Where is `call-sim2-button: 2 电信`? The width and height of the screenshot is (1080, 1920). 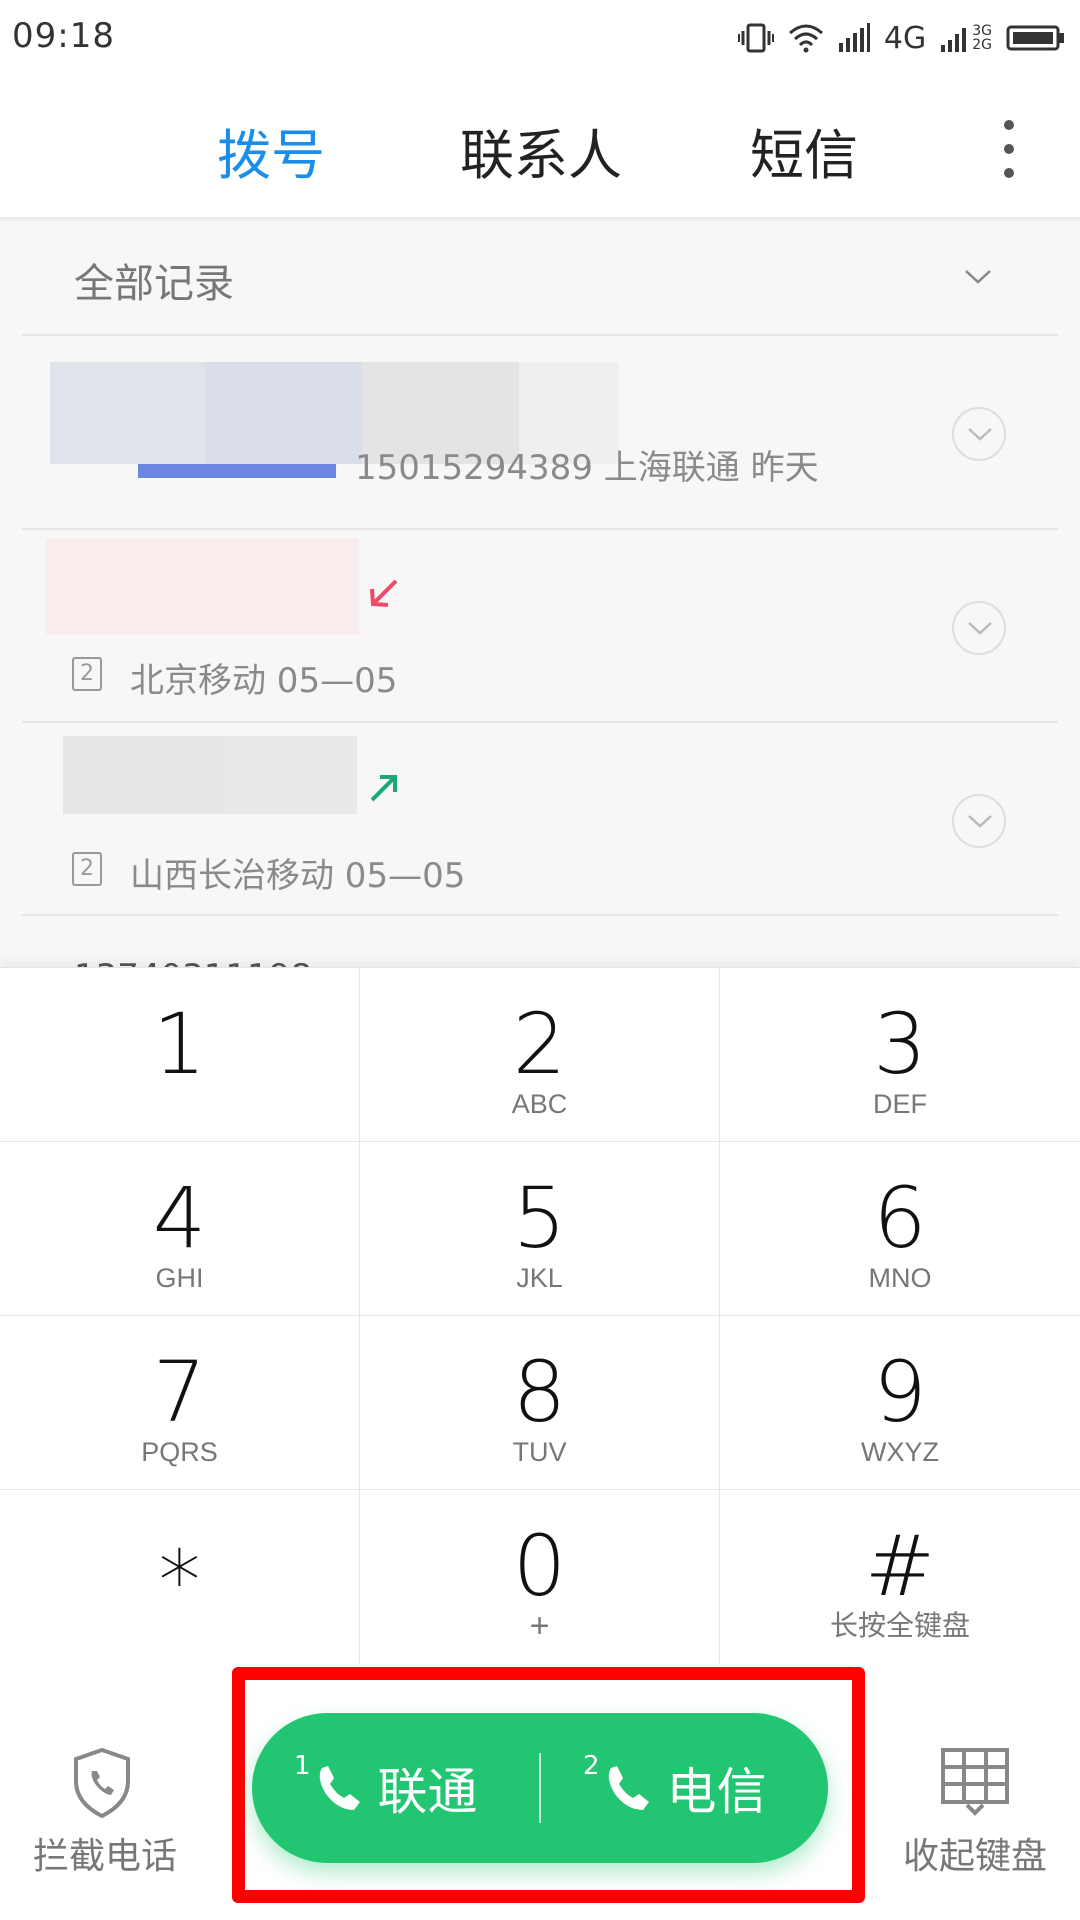 call-sim2-button: 2 电信 is located at coordinates (684, 1788).